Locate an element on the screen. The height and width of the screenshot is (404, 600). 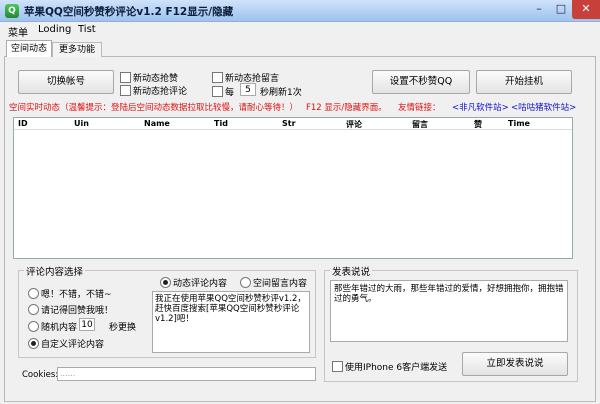
dynamic-like-checkbox: 新动态抢赞 is located at coordinates (149, 77).